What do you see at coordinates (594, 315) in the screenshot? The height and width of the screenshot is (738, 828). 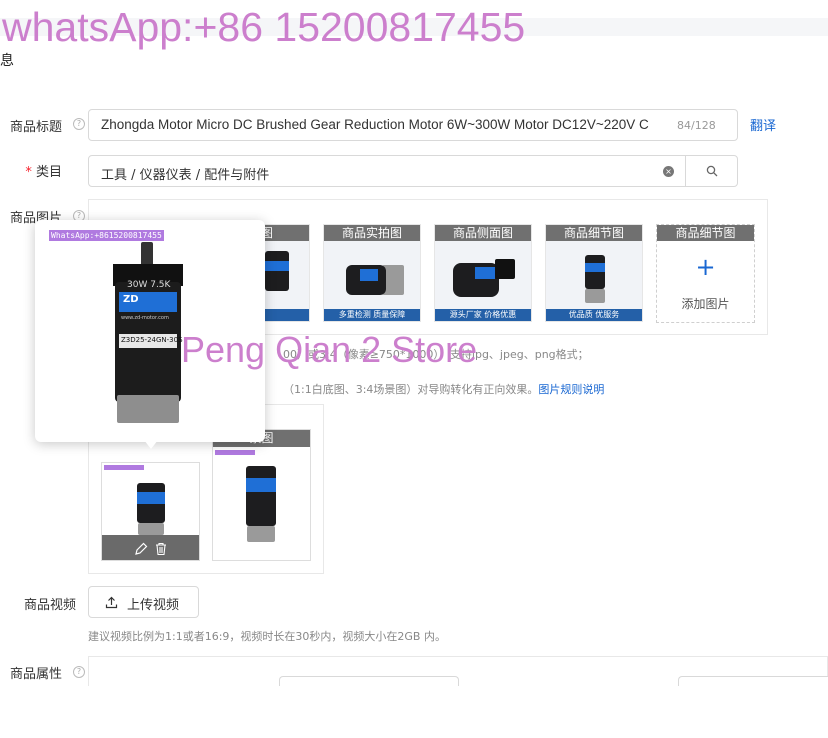 I see `thumb-banner: 优品质 优服务` at bounding box center [594, 315].